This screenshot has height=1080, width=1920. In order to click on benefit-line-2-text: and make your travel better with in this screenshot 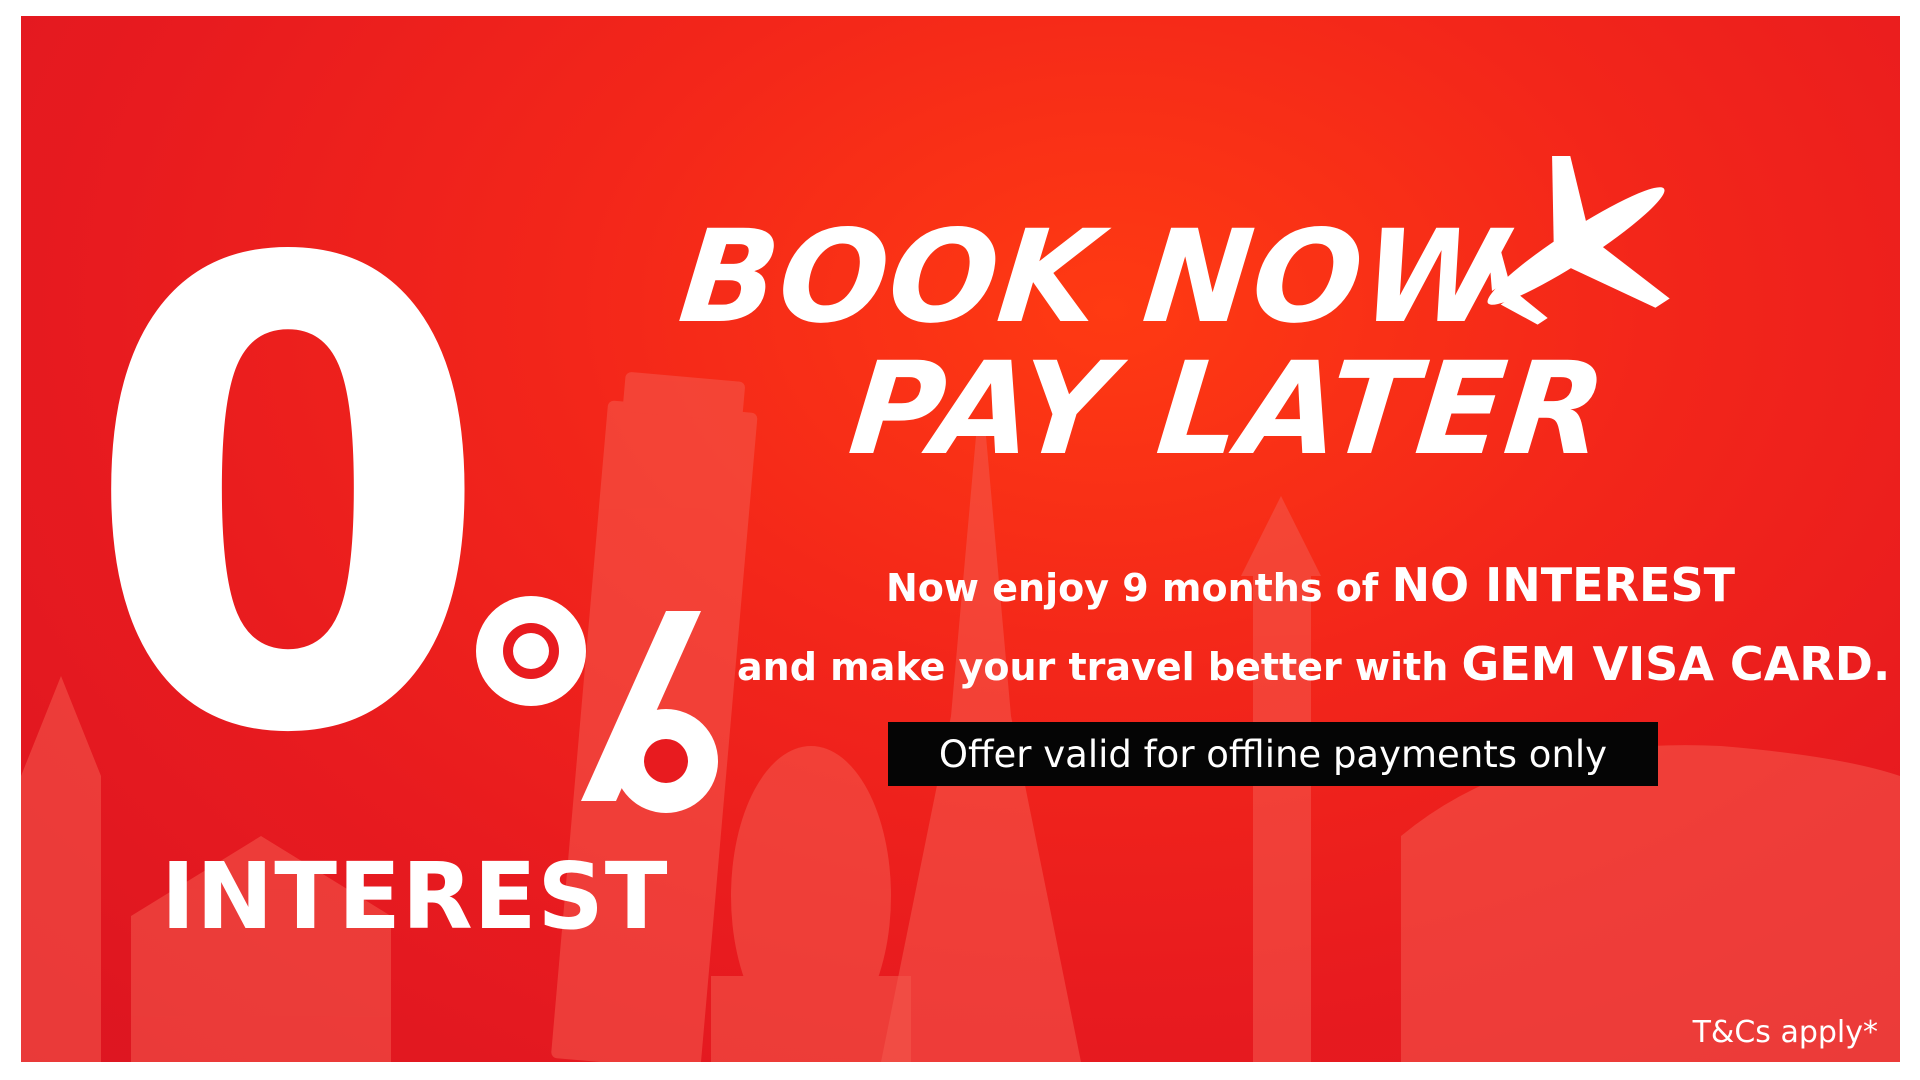, I will do `click(1099, 667)`.